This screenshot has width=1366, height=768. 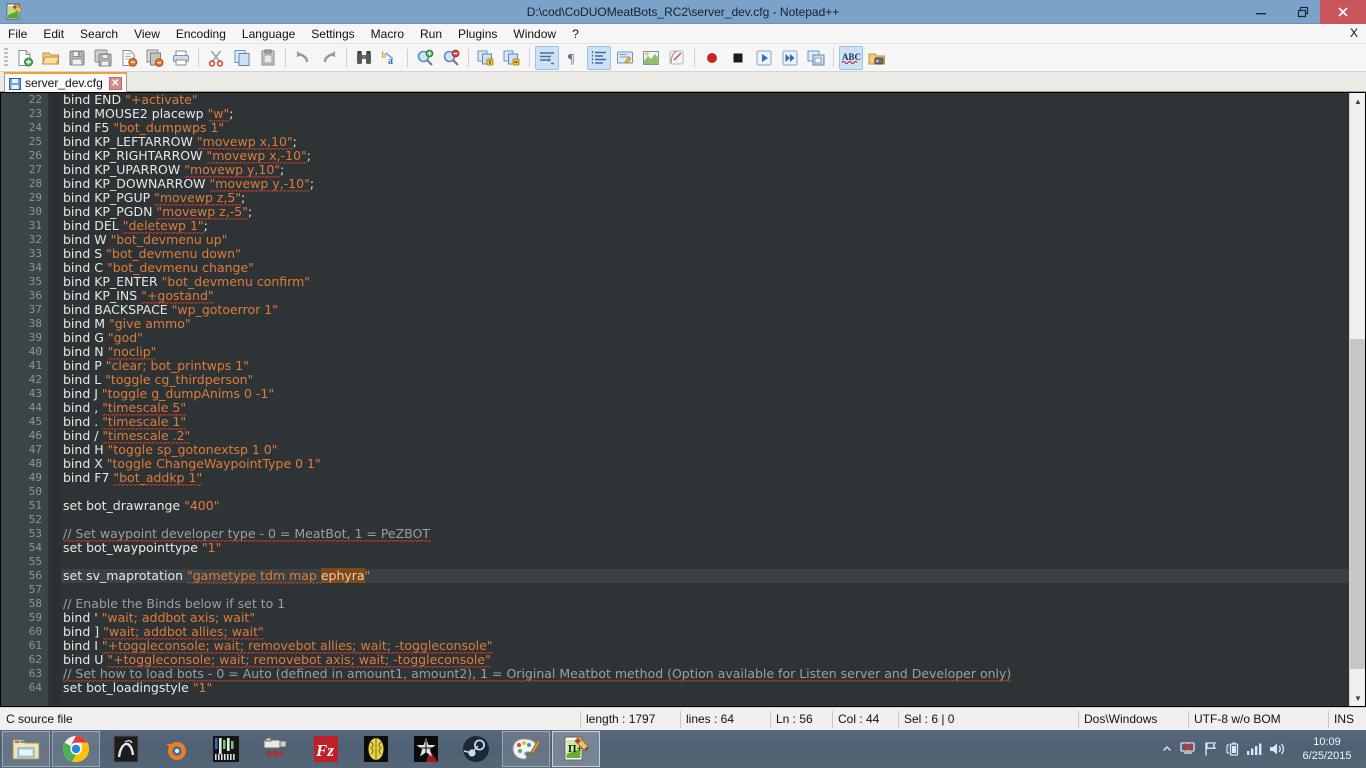 I want to click on menu-item-language: Language, so click(x=268, y=34).